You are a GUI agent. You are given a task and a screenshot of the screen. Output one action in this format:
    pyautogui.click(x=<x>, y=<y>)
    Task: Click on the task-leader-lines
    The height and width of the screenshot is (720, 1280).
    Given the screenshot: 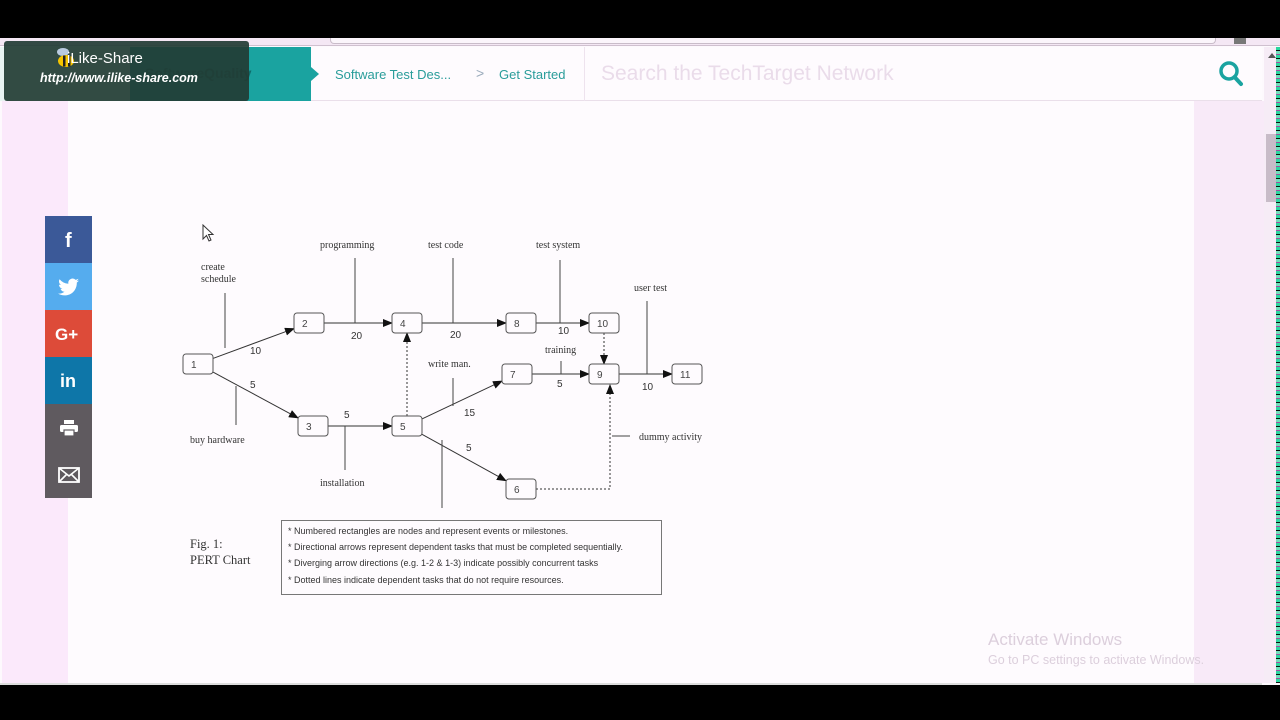 What is the action you would take?
    pyautogui.click(x=436, y=383)
    